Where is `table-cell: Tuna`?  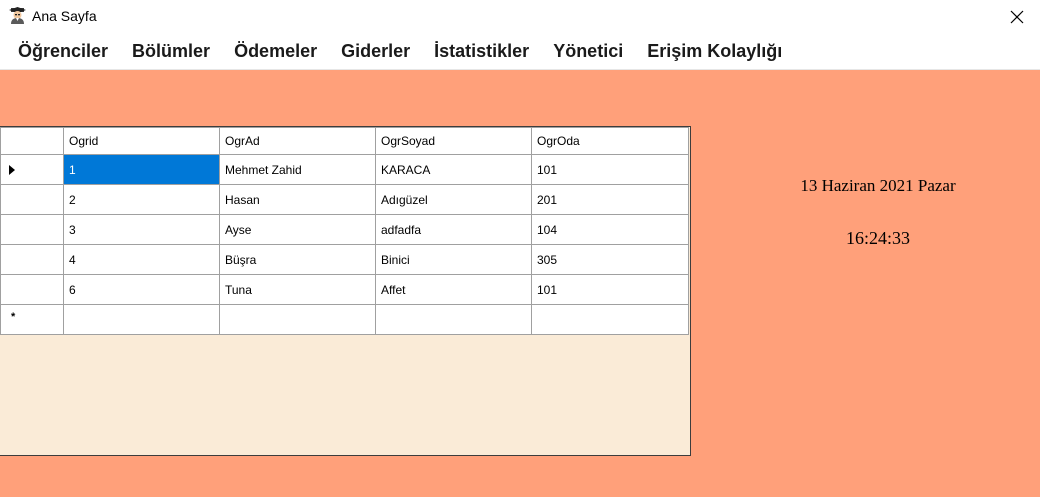 table-cell: Tuna is located at coordinates (297, 289).